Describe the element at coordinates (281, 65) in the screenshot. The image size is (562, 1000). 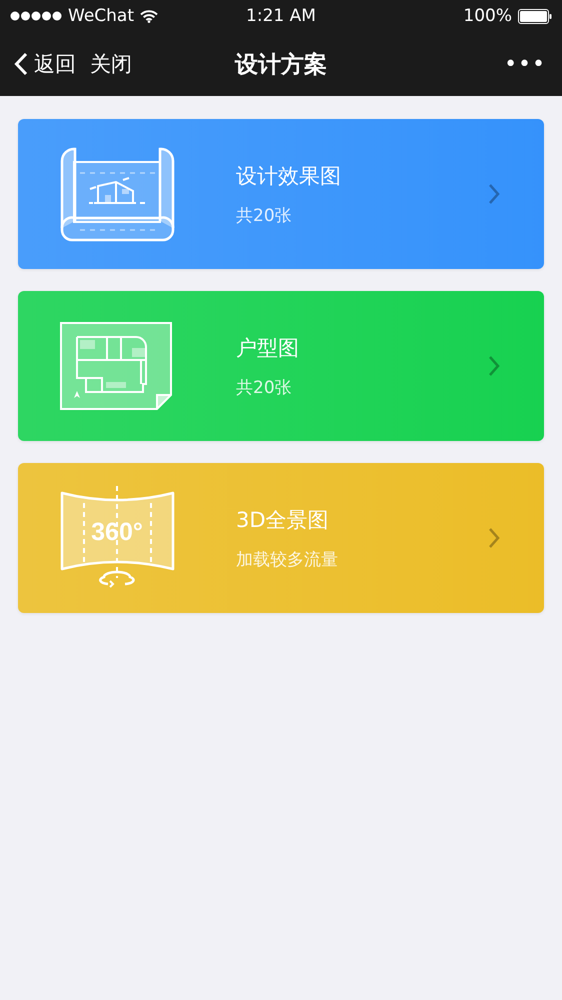
I see `page-title: 设计方案` at that location.